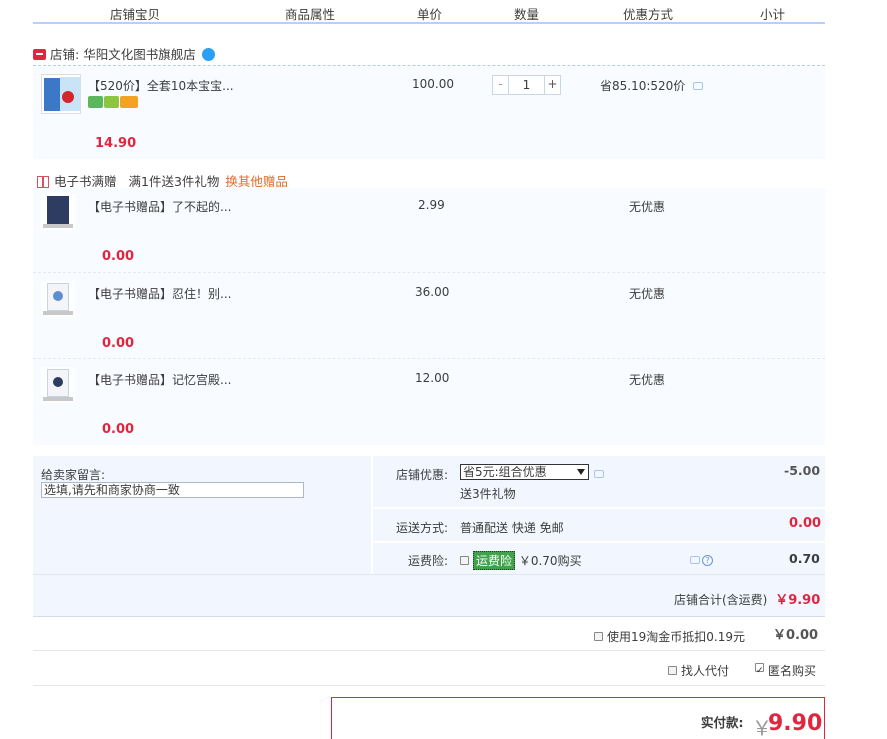 The image size is (887, 739). Describe the element at coordinates (527, 14) in the screenshot. I see `header-quantity: 数量` at that location.